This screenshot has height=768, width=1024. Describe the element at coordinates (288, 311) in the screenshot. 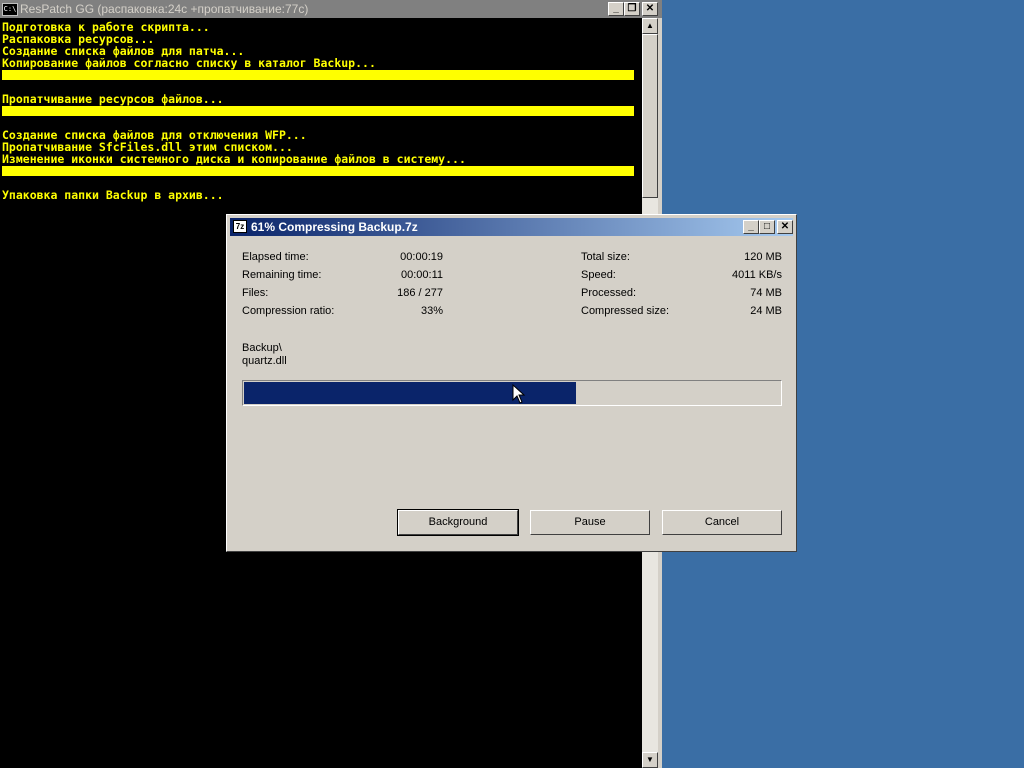

I see `compression-ratio-label: Compression ratio:` at that location.